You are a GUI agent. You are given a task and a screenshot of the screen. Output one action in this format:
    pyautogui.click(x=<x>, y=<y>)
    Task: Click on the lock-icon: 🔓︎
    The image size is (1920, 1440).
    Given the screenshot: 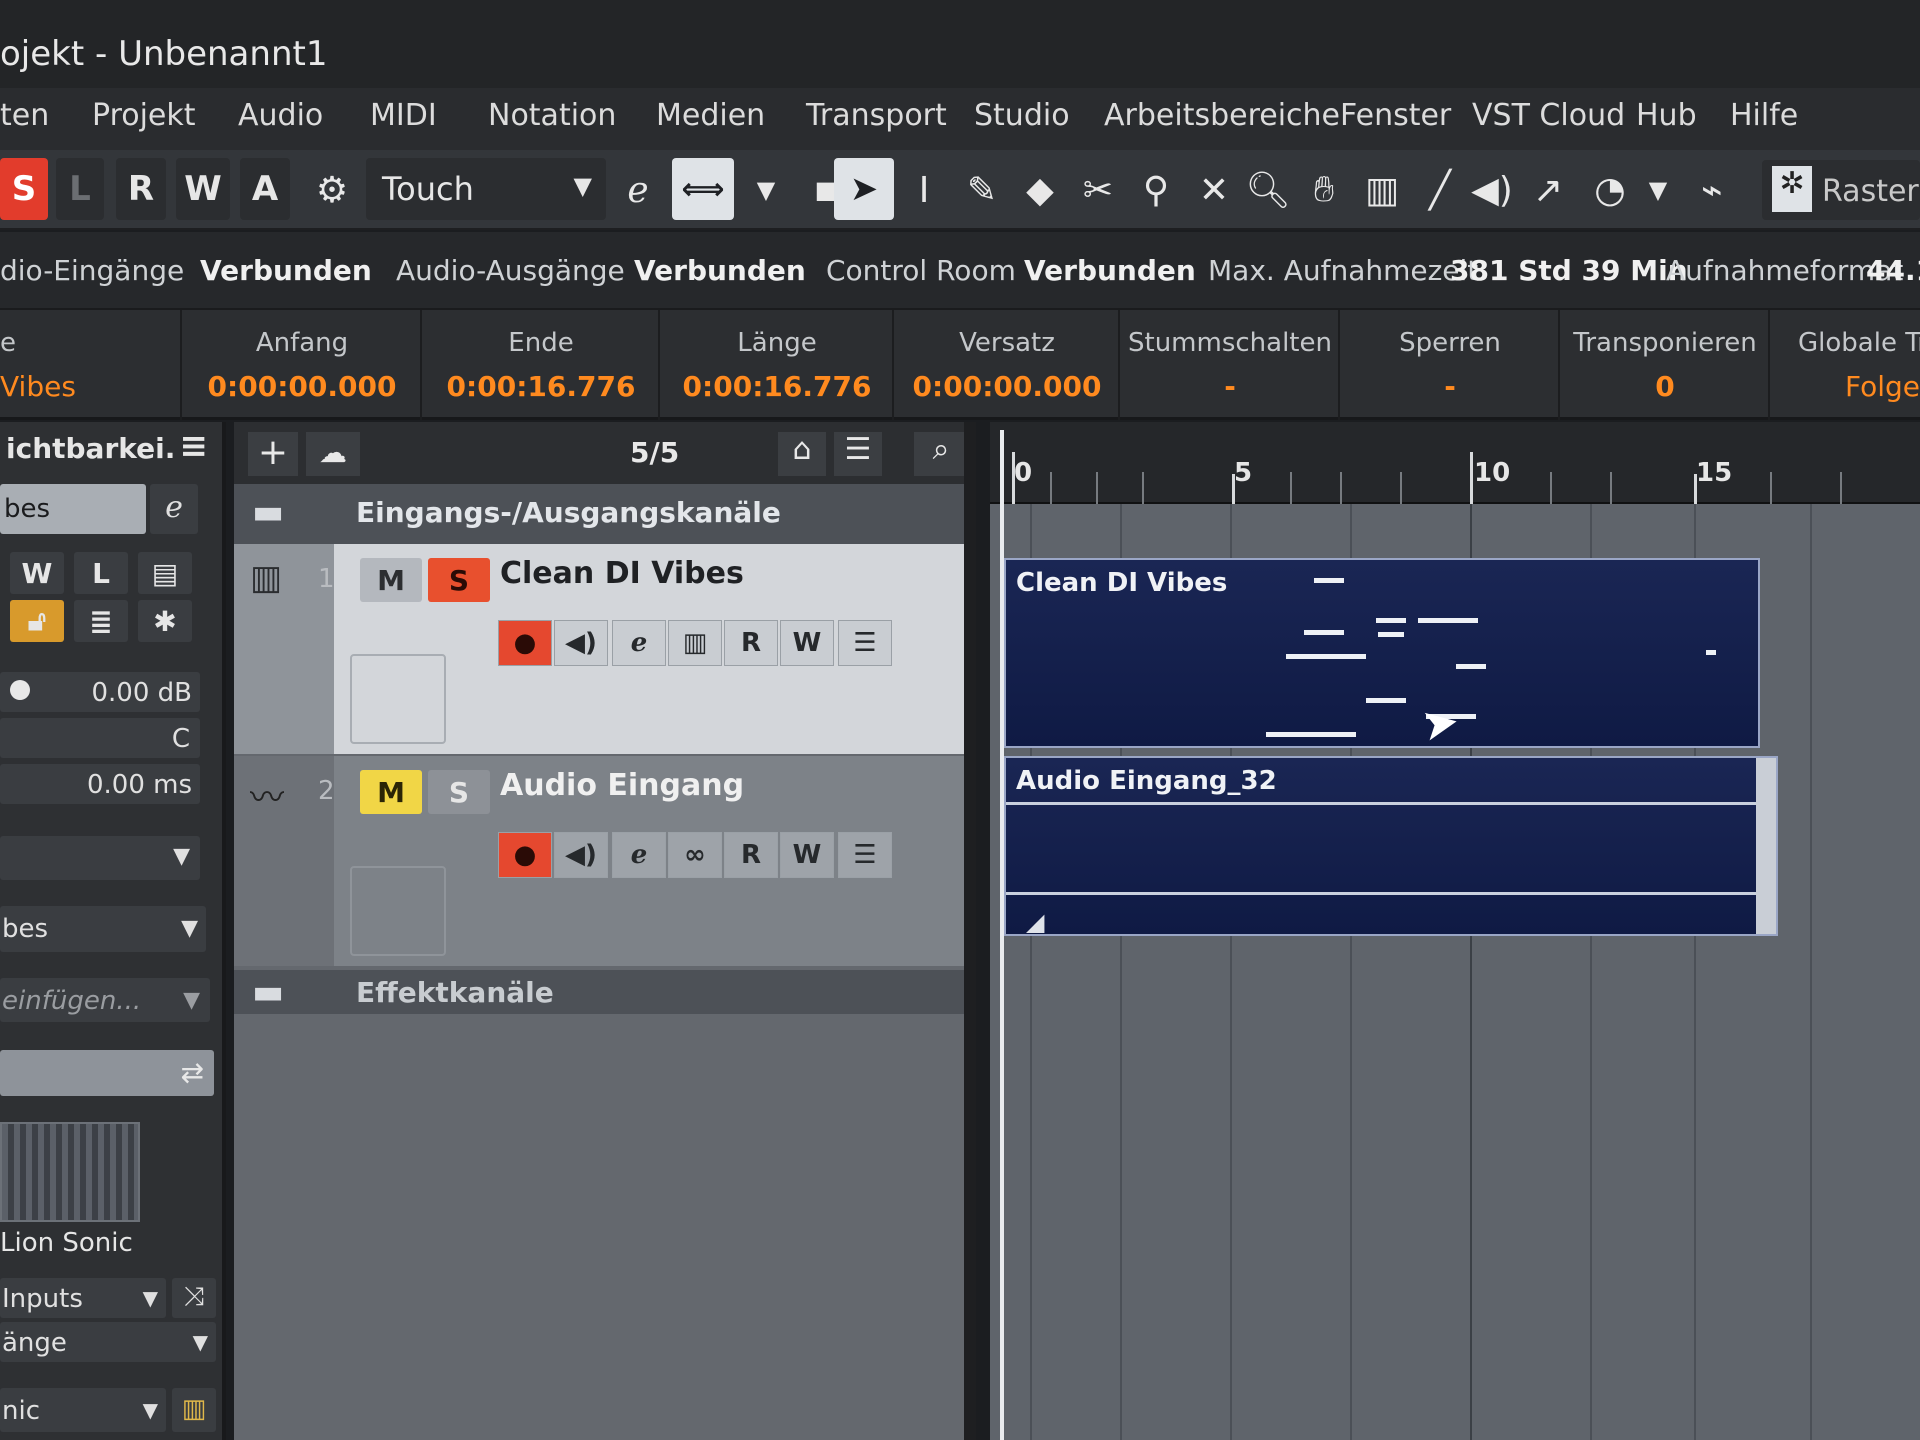 What is the action you would take?
    pyautogui.click(x=37, y=621)
    